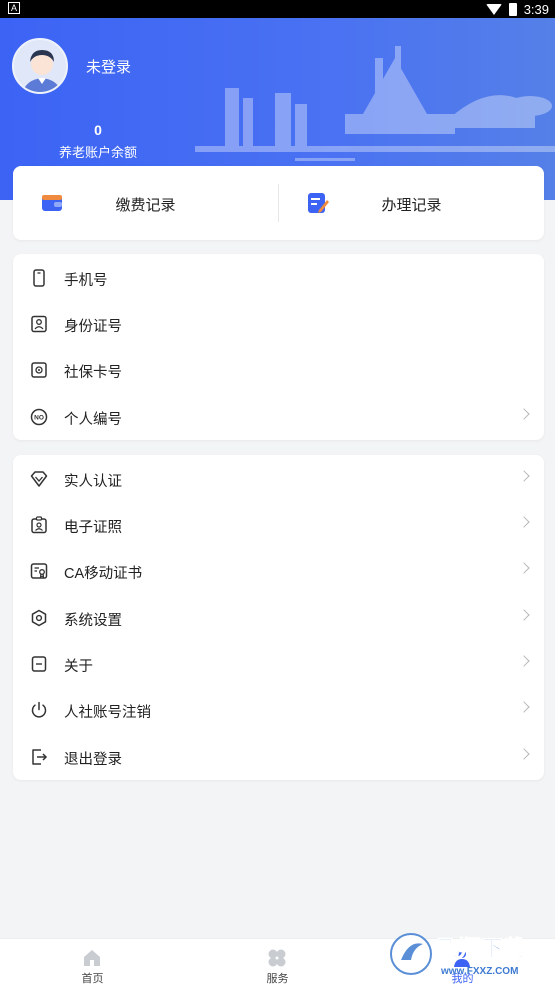 The height and width of the screenshot is (987, 555). Describe the element at coordinates (278, 417) in the screenshot. I see `list-item-personal-number: NO 个人编号` at that location.